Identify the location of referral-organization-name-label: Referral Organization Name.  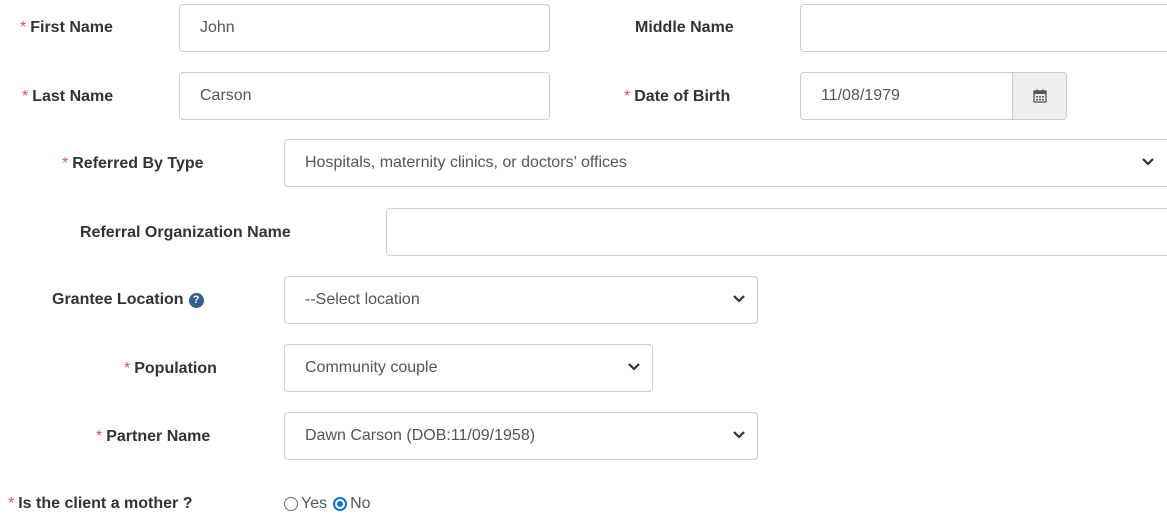
(185, 232).